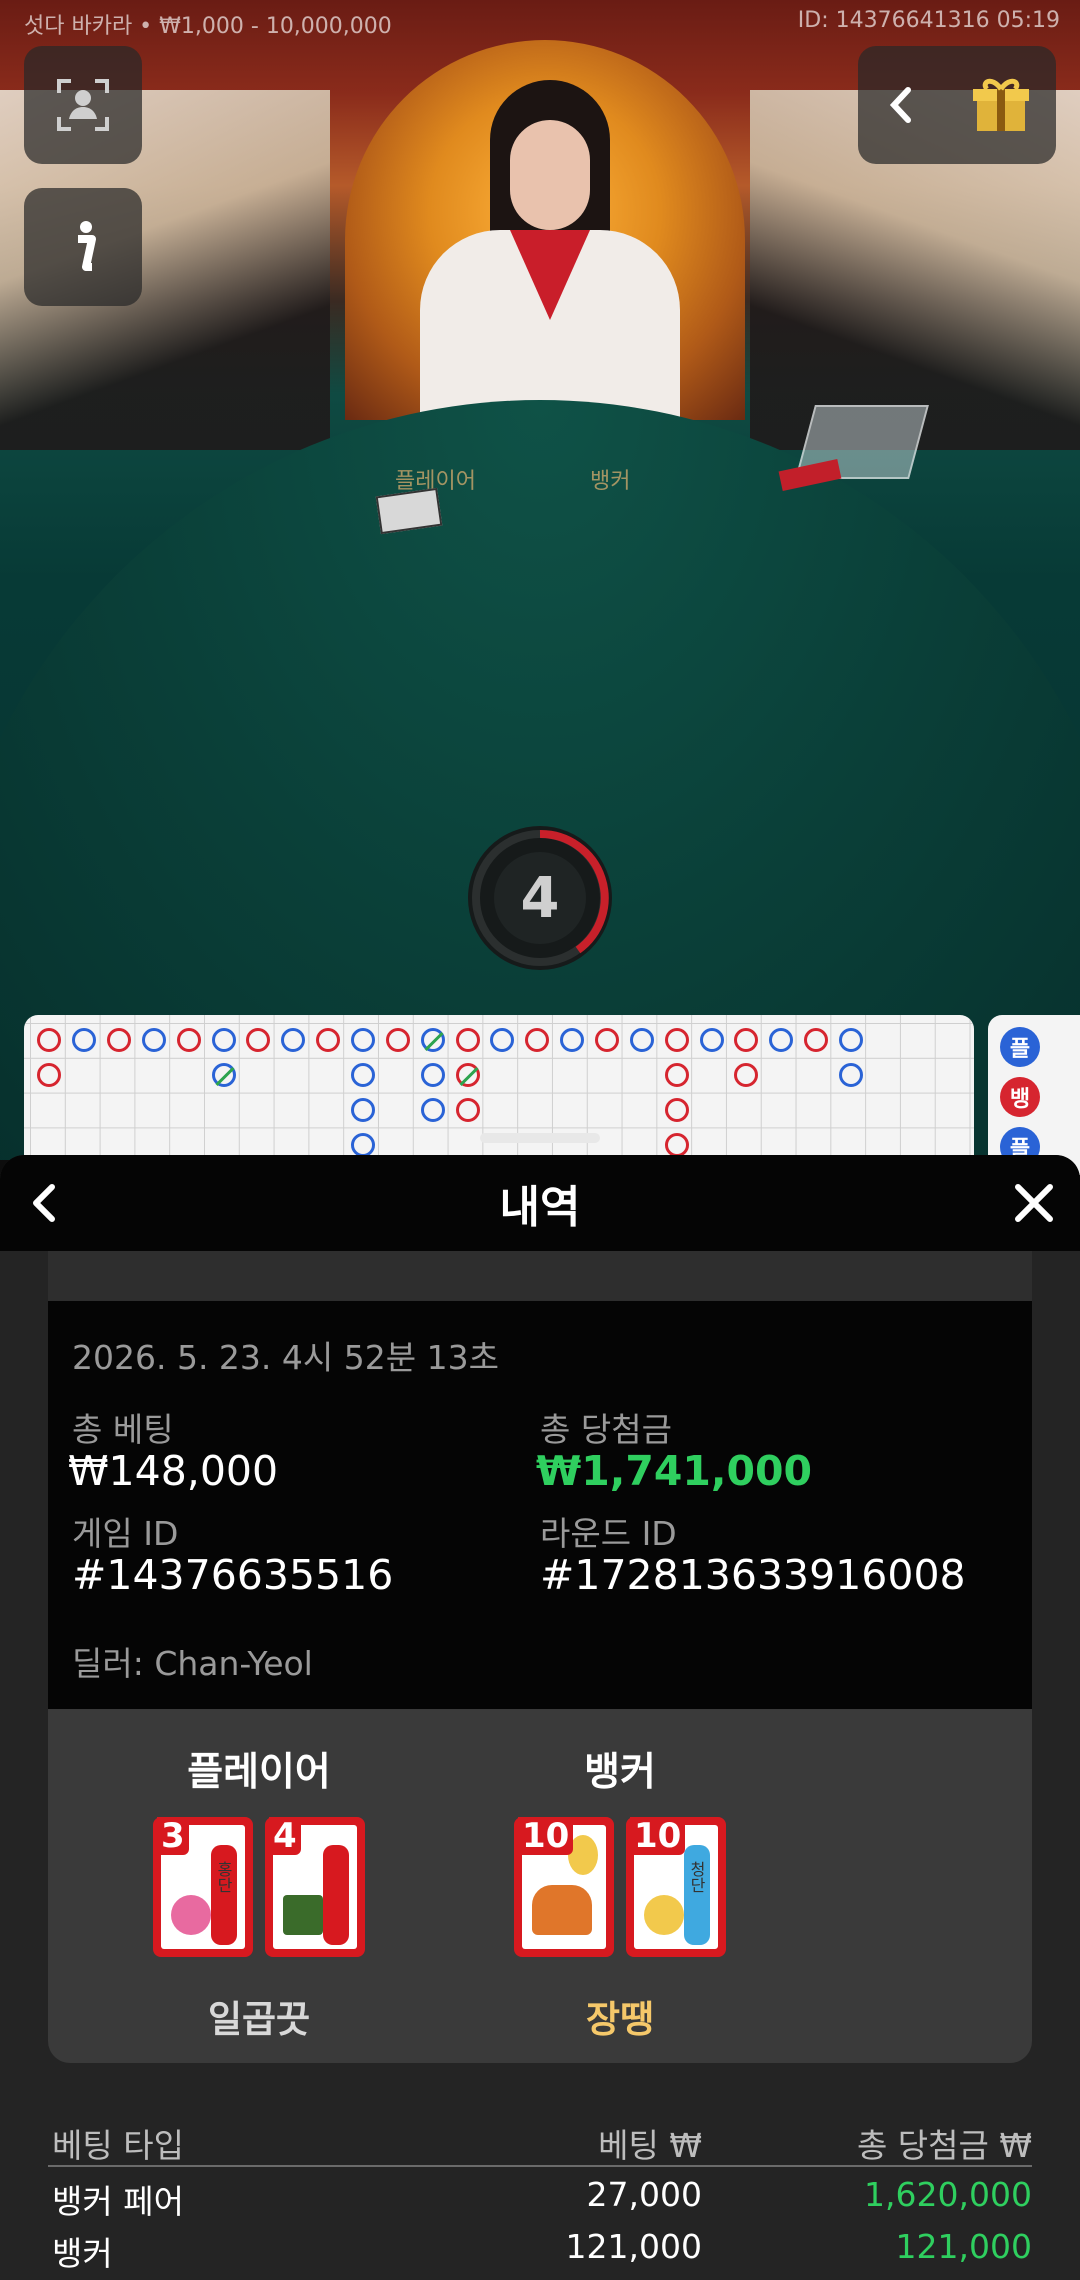  Describe the element at coordinates (315, 1887) in the screenshot. I see `wisteria-card-icon: 4` at that location.